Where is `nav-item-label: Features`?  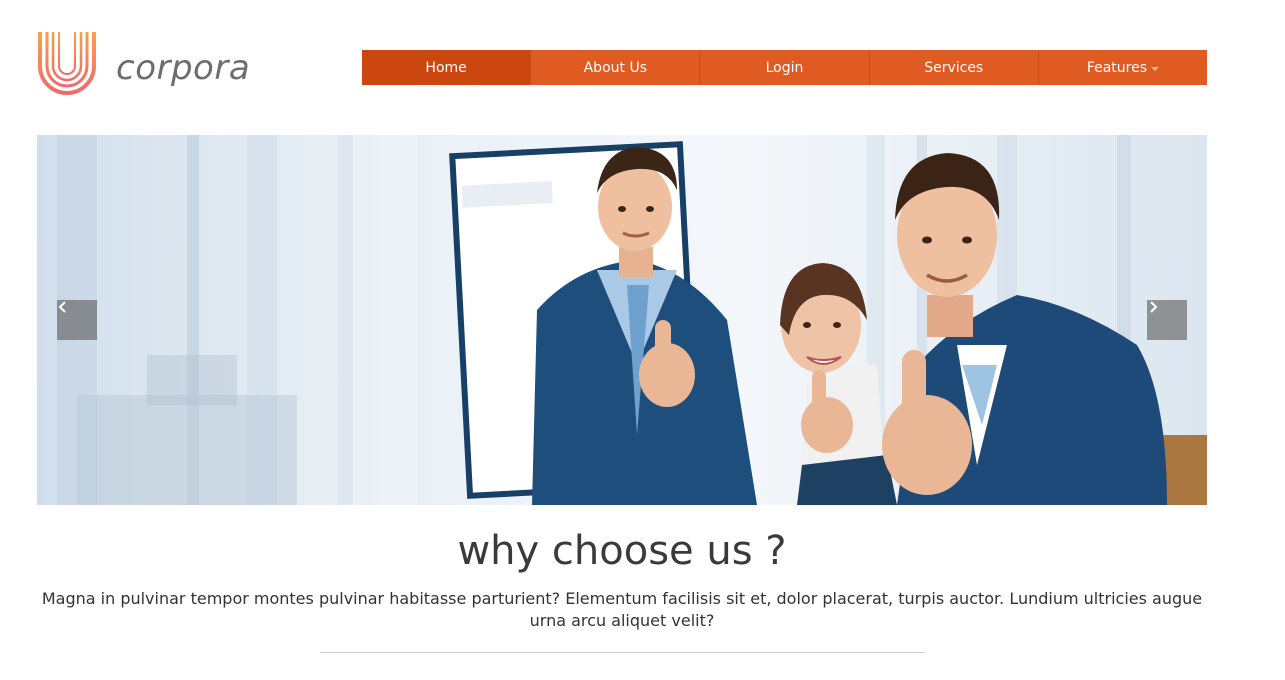
nav-item-label: Features is located at coordinates (1117, 67).